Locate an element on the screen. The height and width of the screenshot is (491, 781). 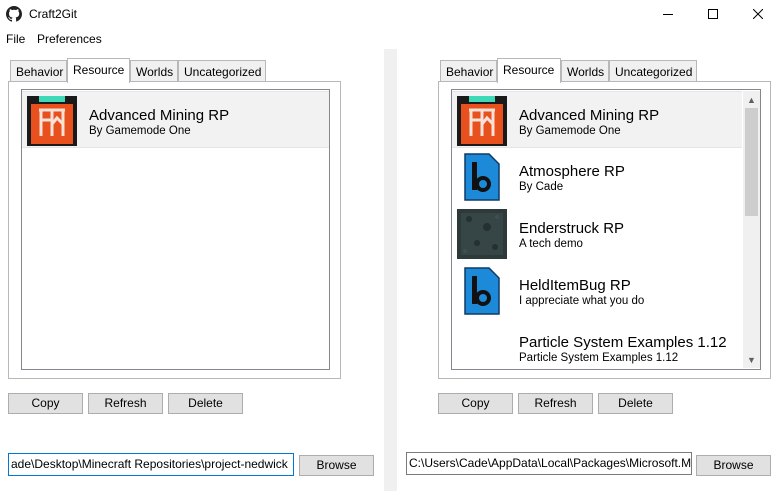
menu-preferences: Preferences is located at coordinates (69, 39).